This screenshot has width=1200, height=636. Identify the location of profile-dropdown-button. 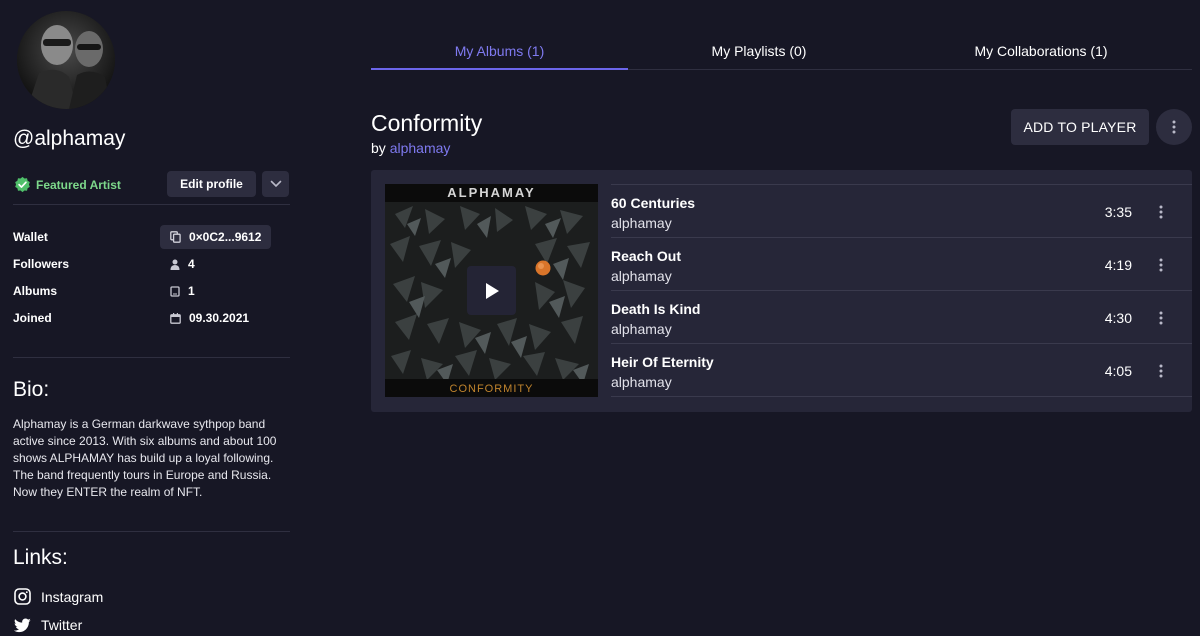
(275, 184).